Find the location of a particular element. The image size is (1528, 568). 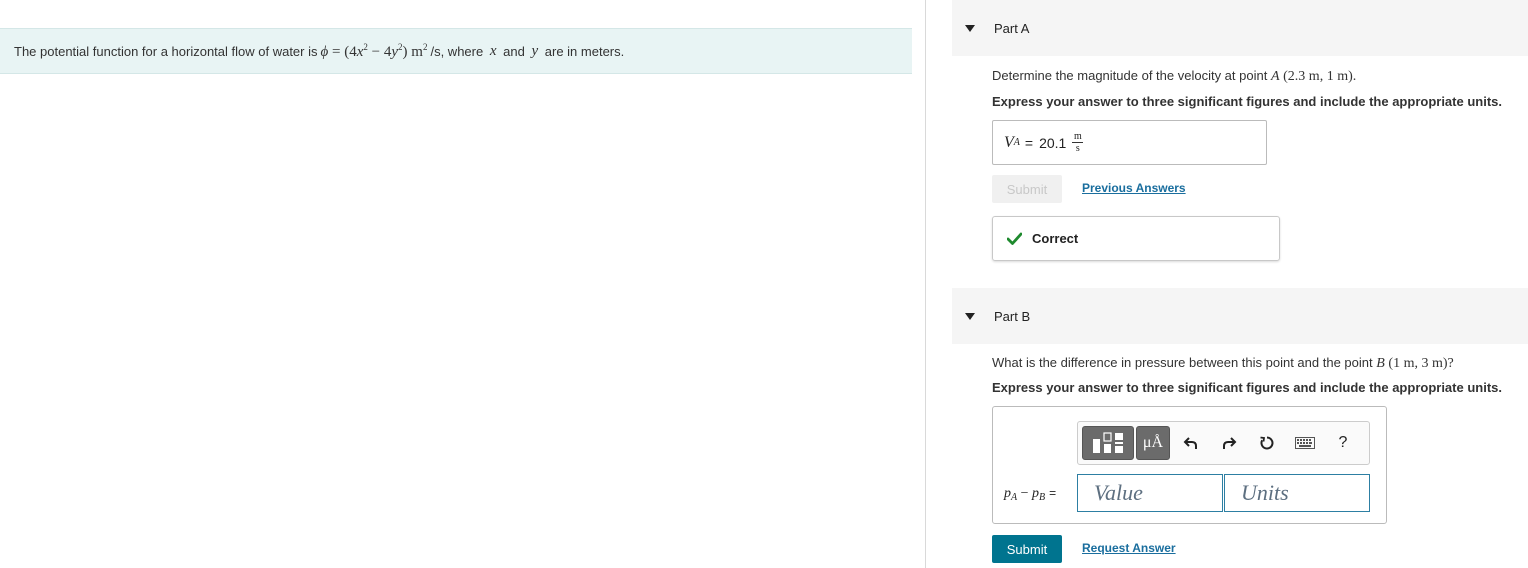

keyboard-icon is located at coordinates (1305, 443).